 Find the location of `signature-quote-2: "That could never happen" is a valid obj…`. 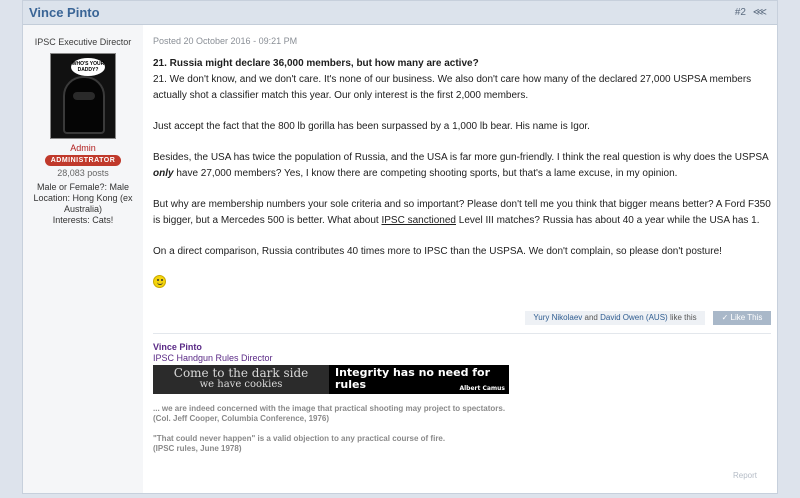

signature-quote-2: "That could never happen" is a valid obj… is located at coordinates (462, 444).